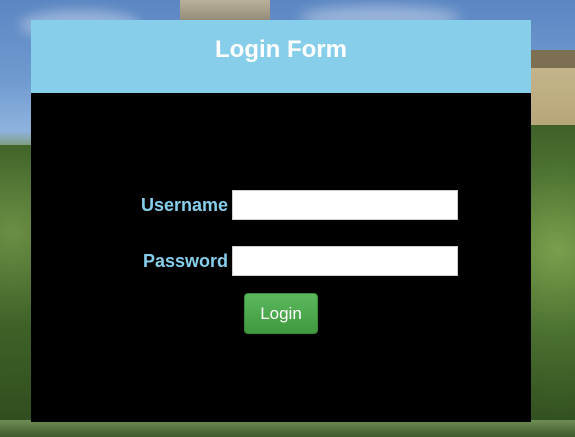 The image size is (575, 437). Describe the element at coordinates (281, 313) in the screenshot. I see `login-button: Login` at that location.